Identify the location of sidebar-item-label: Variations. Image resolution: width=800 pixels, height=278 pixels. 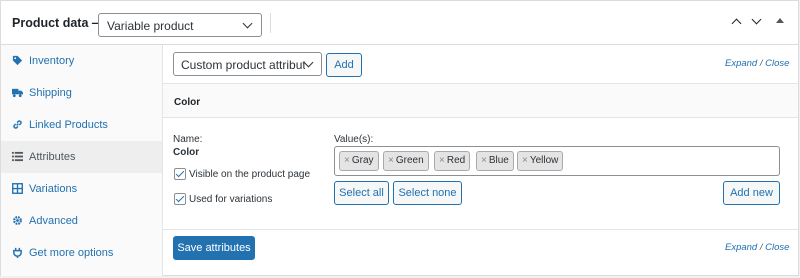
(53, 189).